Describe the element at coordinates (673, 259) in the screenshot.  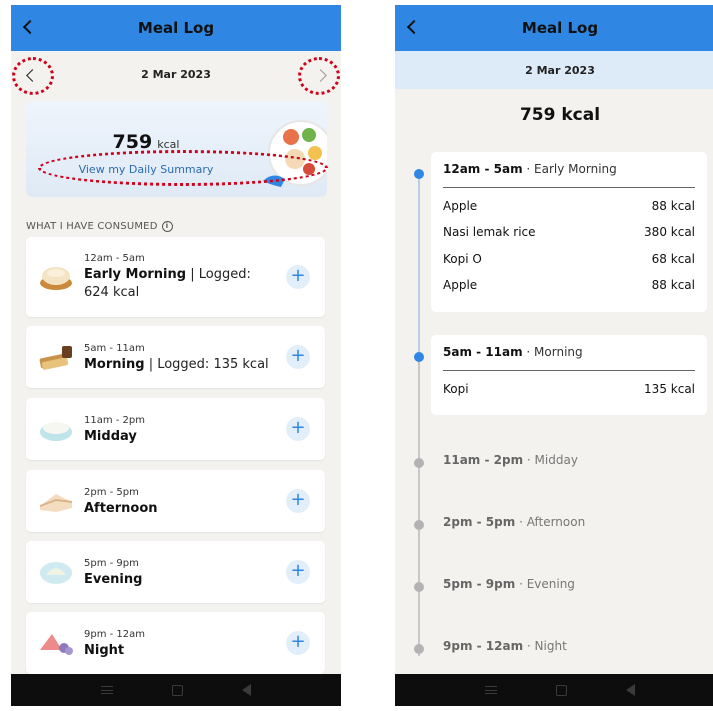
I see `food-kcal: 68 kcal` at that location.